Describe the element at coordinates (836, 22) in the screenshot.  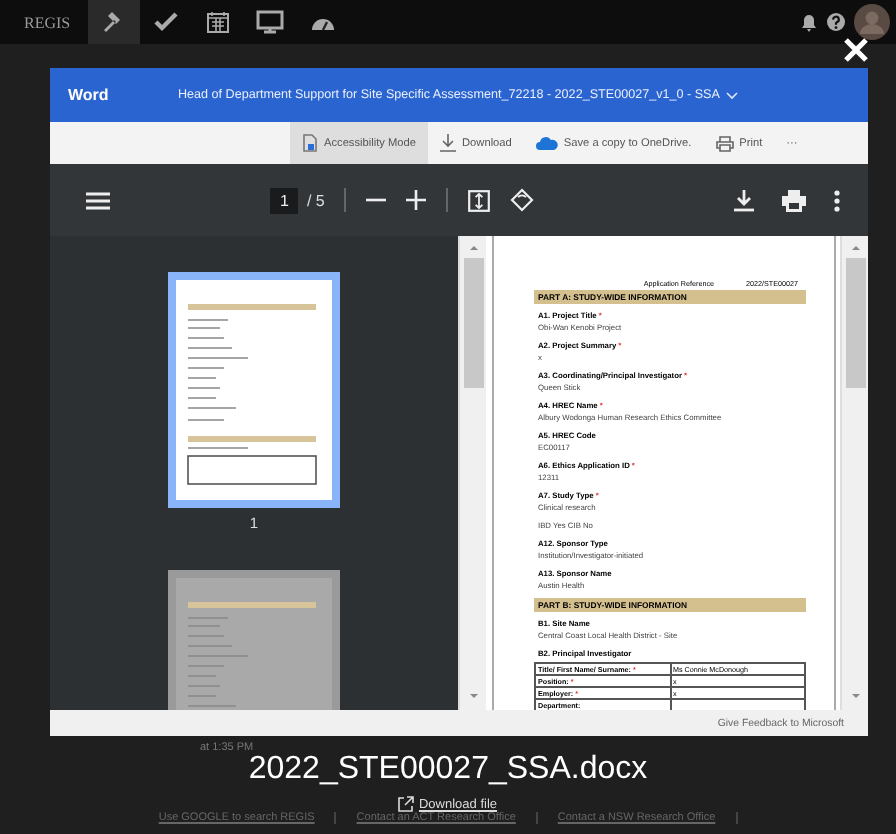
I see `help-icon` at that location.